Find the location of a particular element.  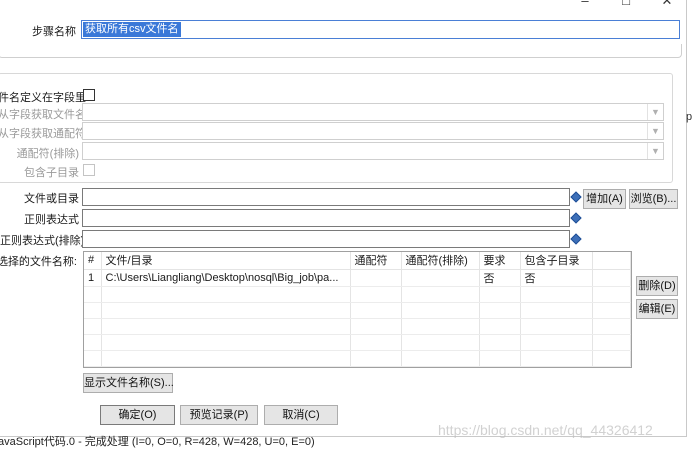

add-button: 增加(A) is located at coordinates (604, 199).